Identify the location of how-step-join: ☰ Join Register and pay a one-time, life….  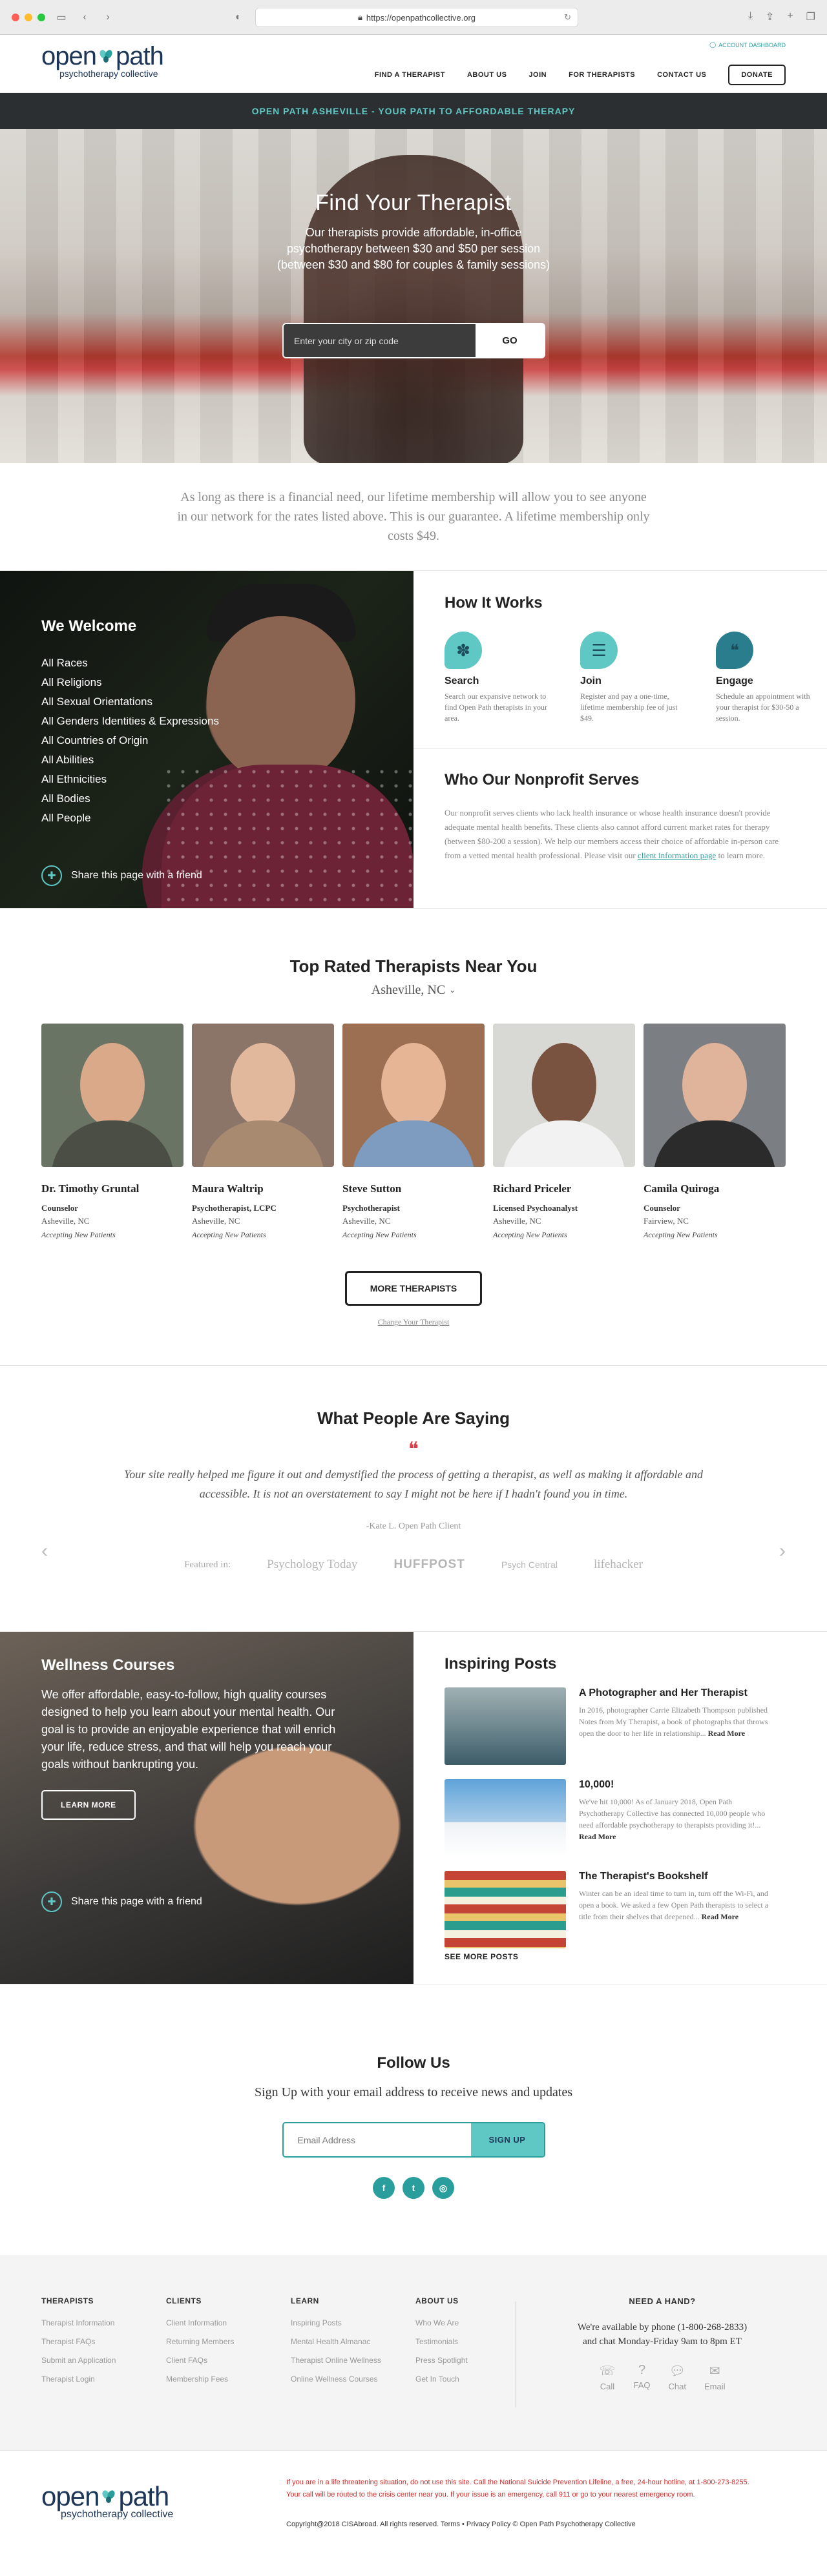
(632, 678).